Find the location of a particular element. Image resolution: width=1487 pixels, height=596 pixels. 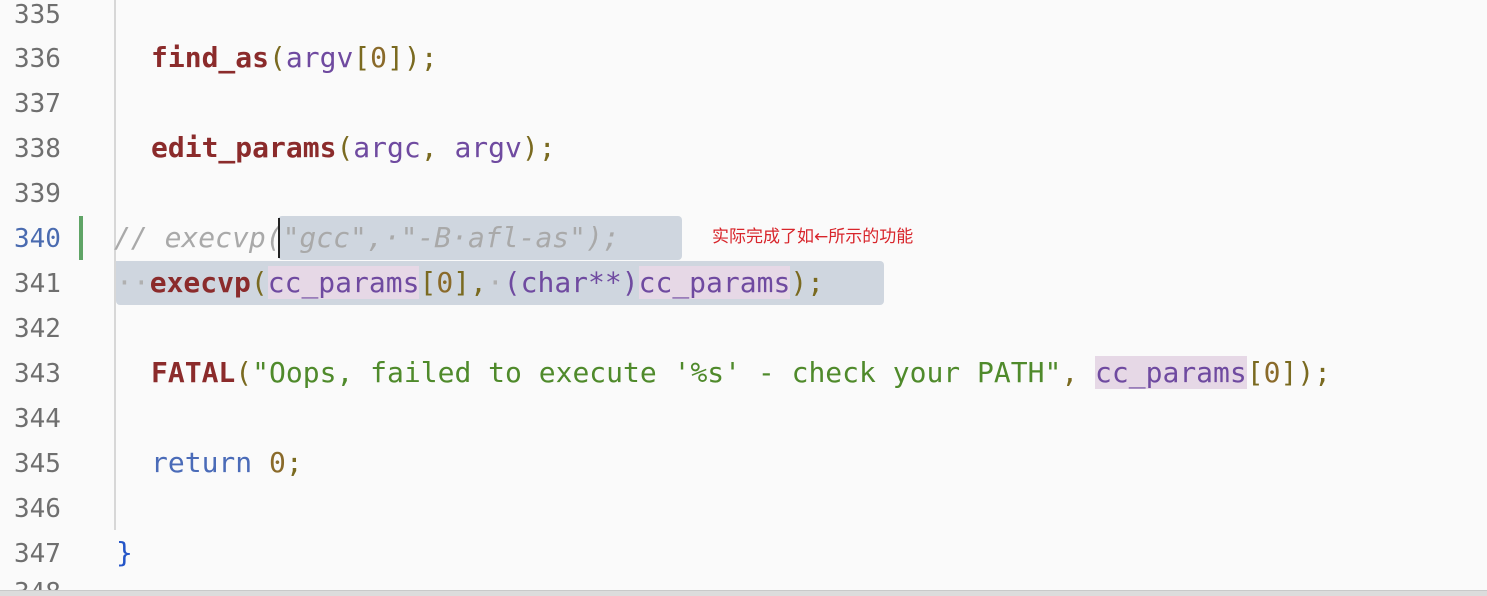

code-line-338: edit_params(argc, argv); is located at coordinates (353, 148).